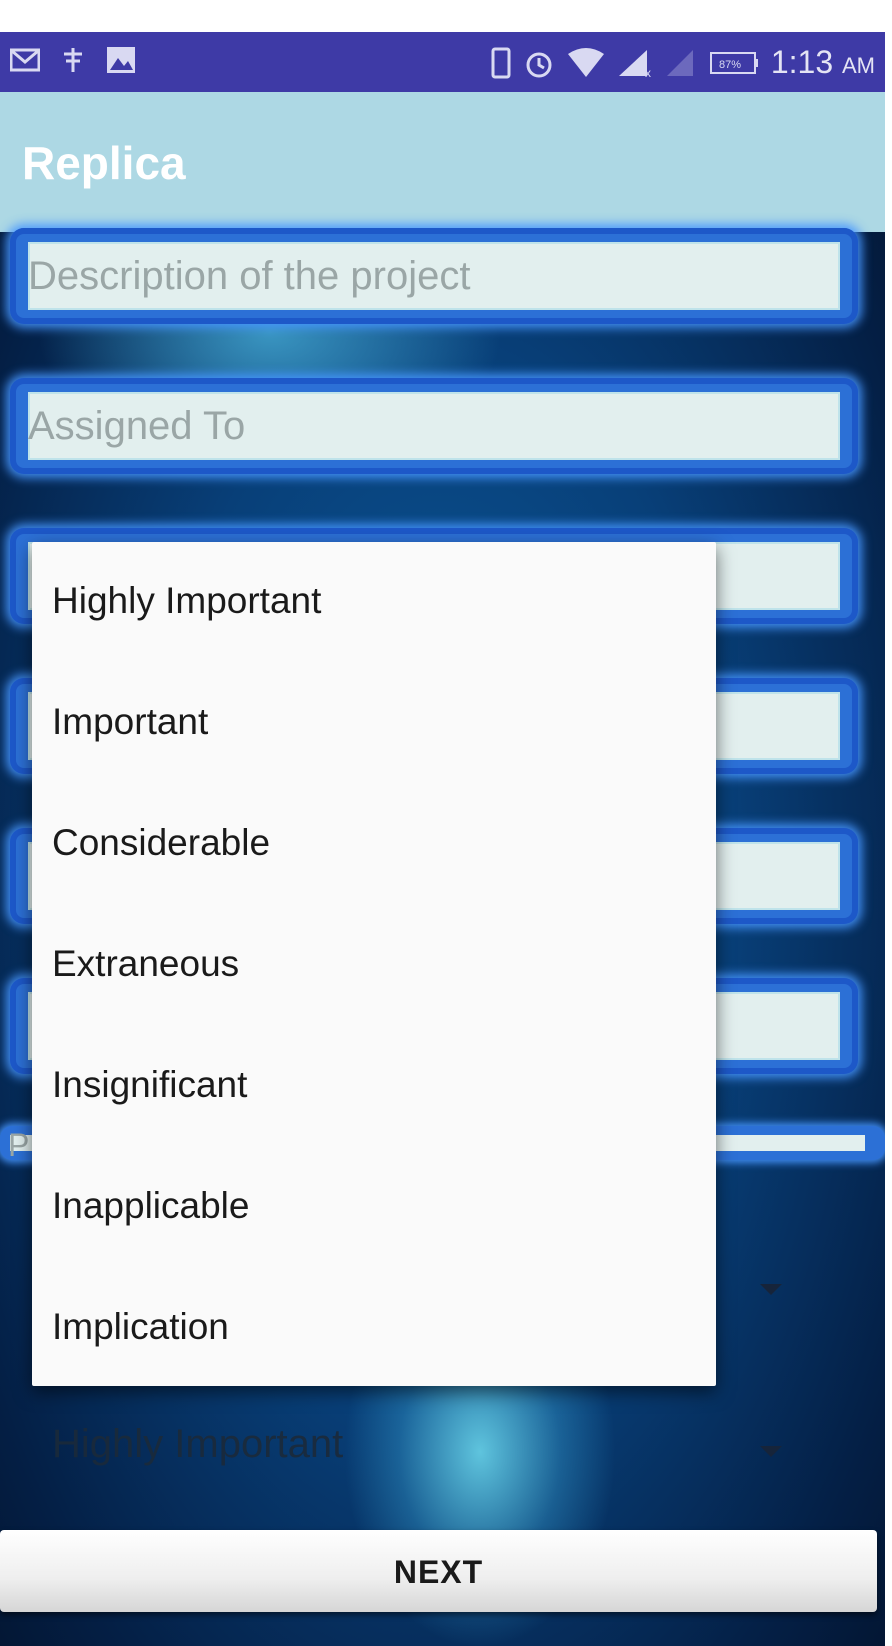 This screenshot has height=1646, width=892. I want to click on dropdown-option: Highly Important, so click(374, 602).